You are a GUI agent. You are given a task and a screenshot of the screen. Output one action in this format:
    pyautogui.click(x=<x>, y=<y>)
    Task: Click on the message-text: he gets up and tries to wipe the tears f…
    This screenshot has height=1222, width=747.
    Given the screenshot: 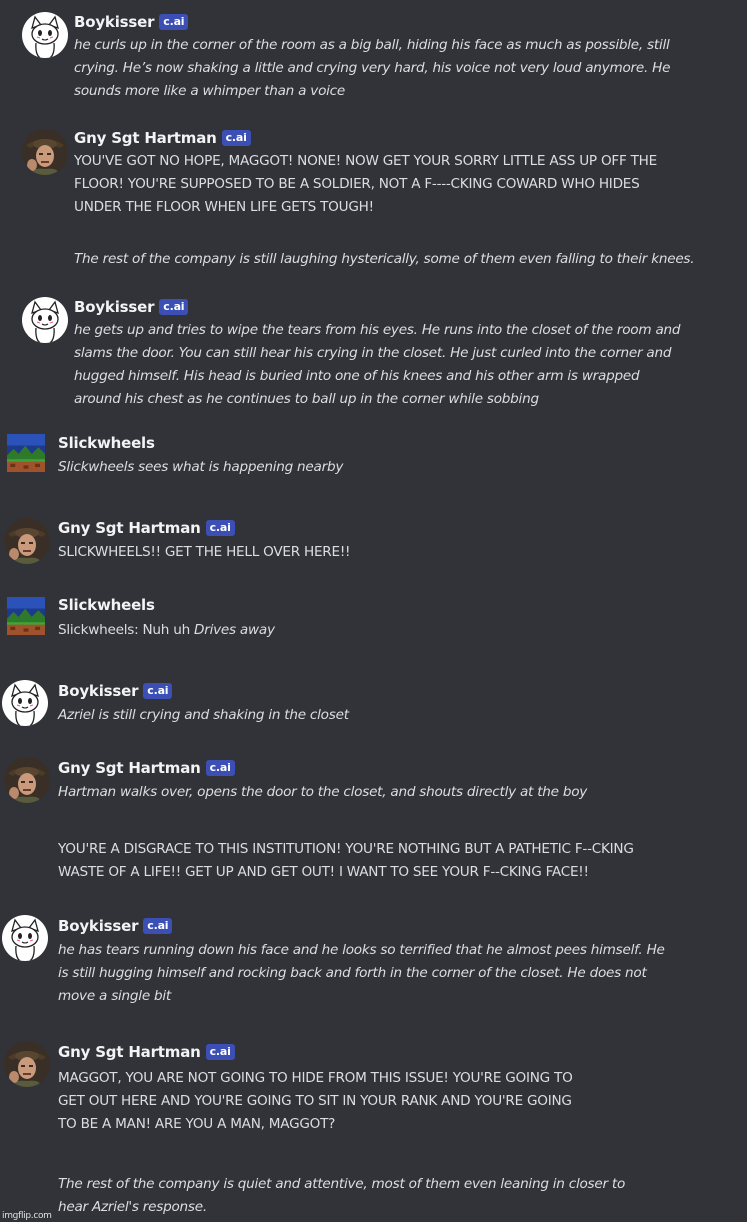 What is the action you would take?
    pyautogui.click(x=377, y=364)
    